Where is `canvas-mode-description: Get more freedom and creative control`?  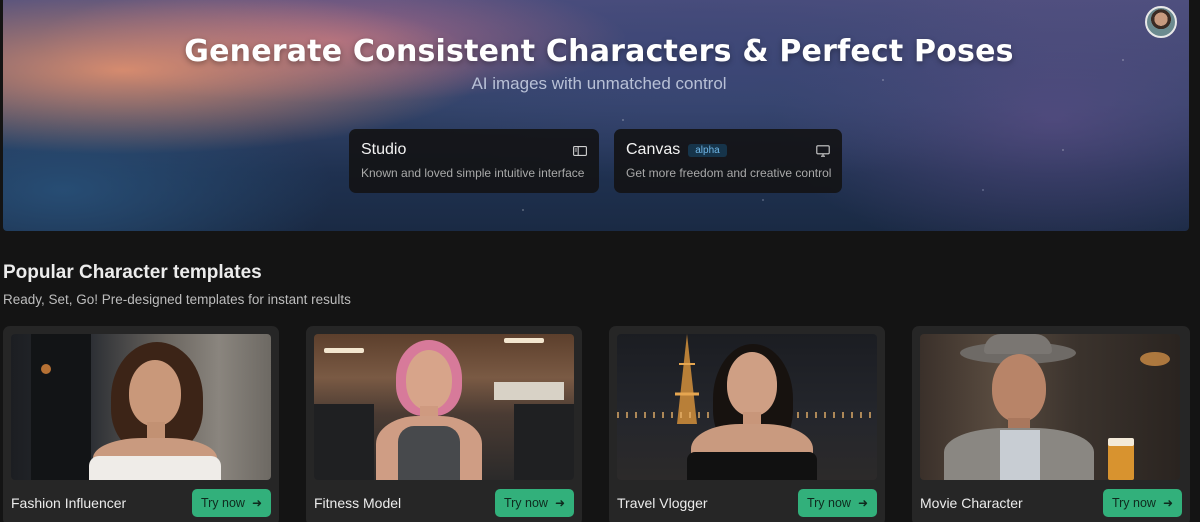 canvas-mode-description: Get more freedom and creative control is located at coordinates (729, 173).